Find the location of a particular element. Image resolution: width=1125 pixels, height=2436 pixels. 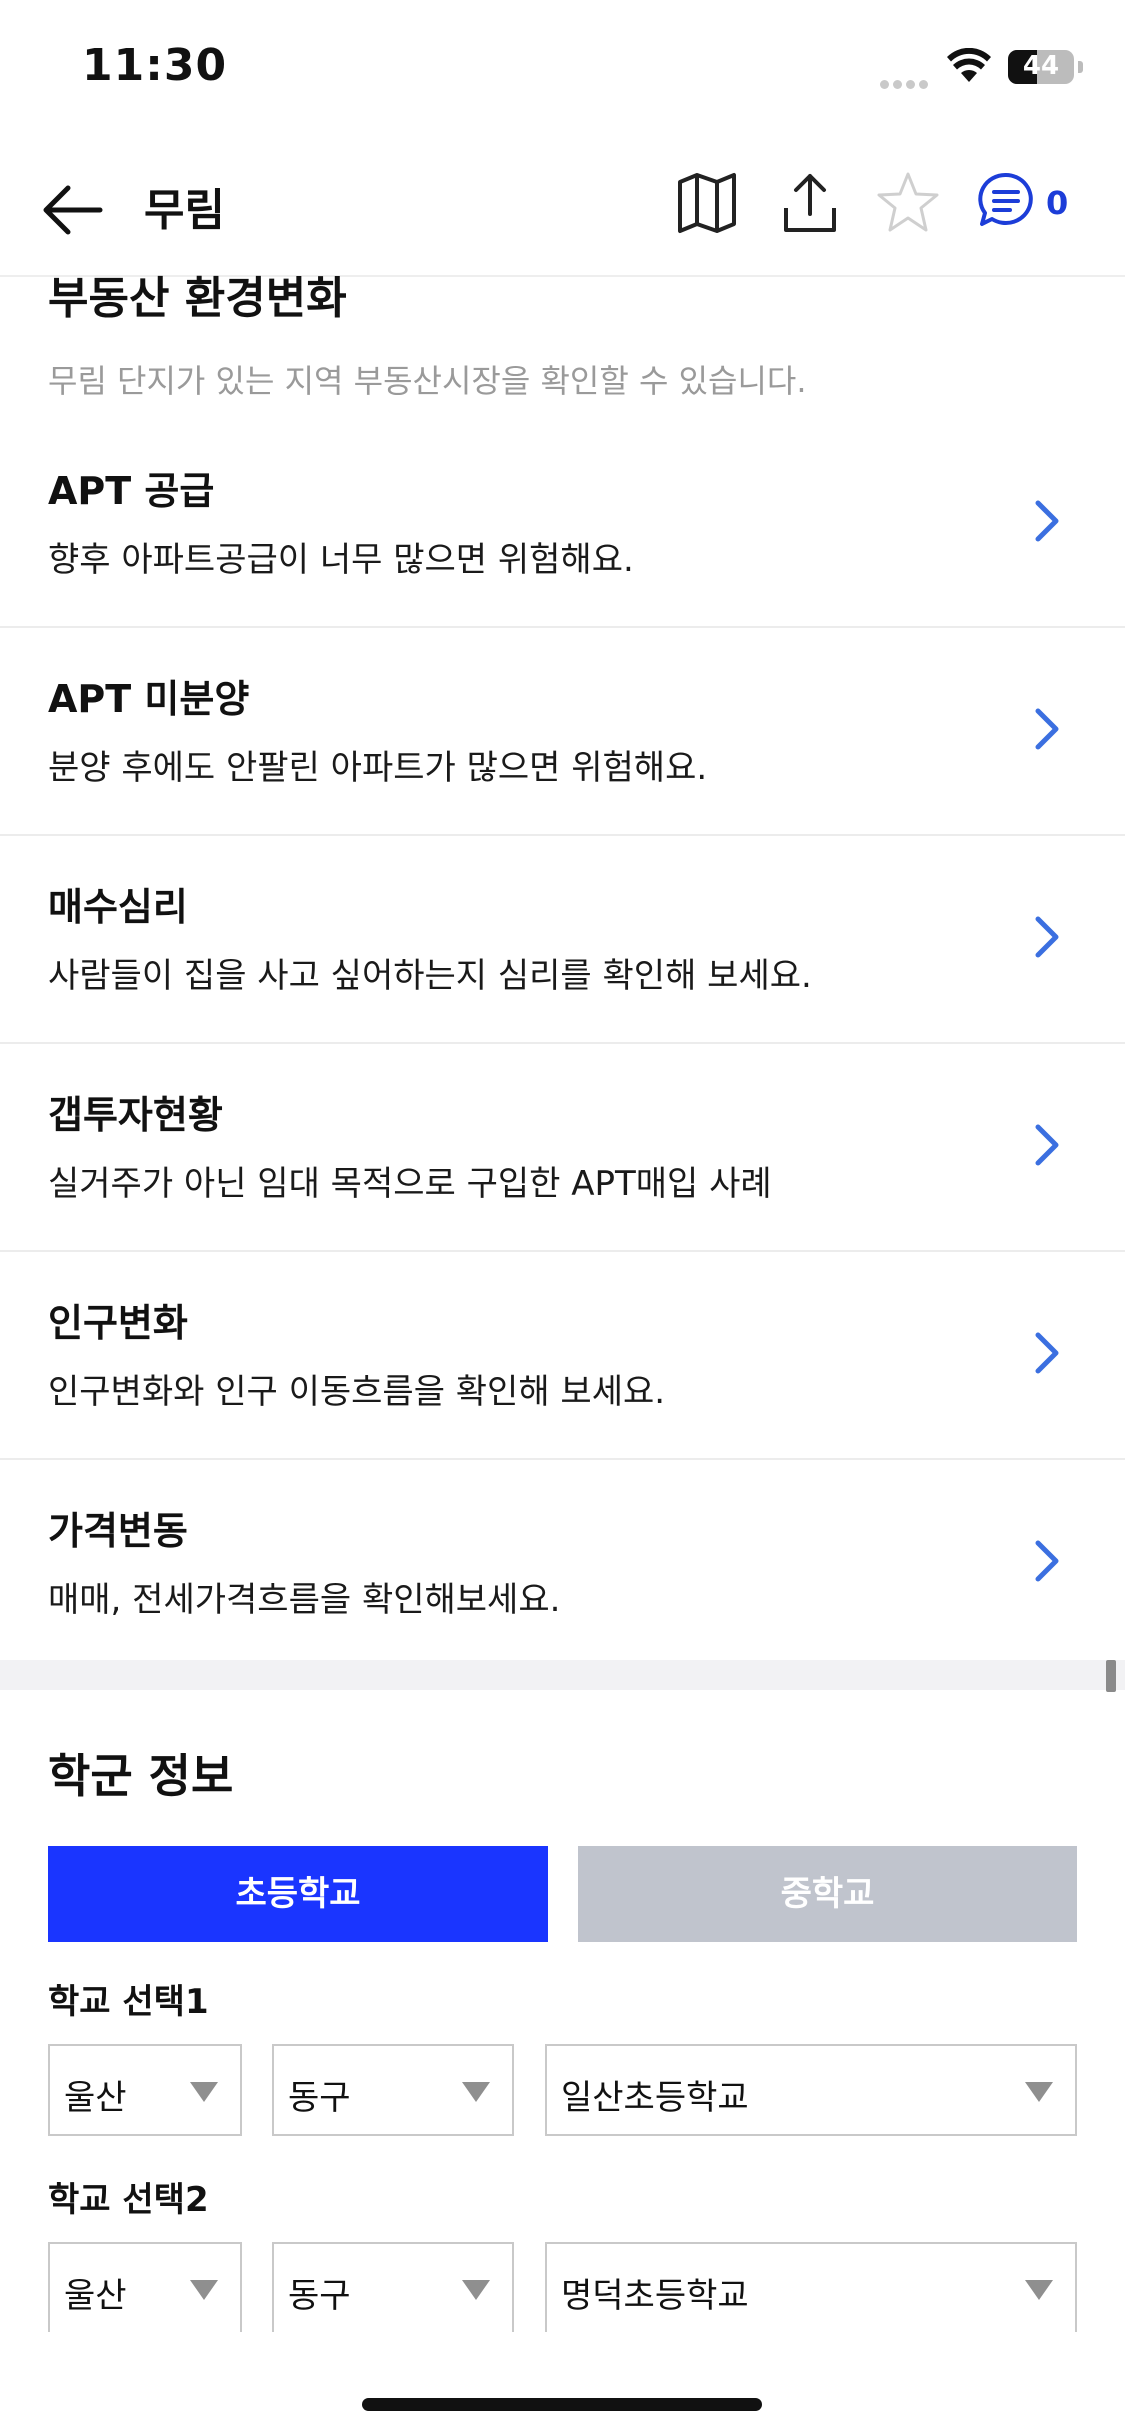

status-bar: 11:30 44 is located at coordinates (562, 70).